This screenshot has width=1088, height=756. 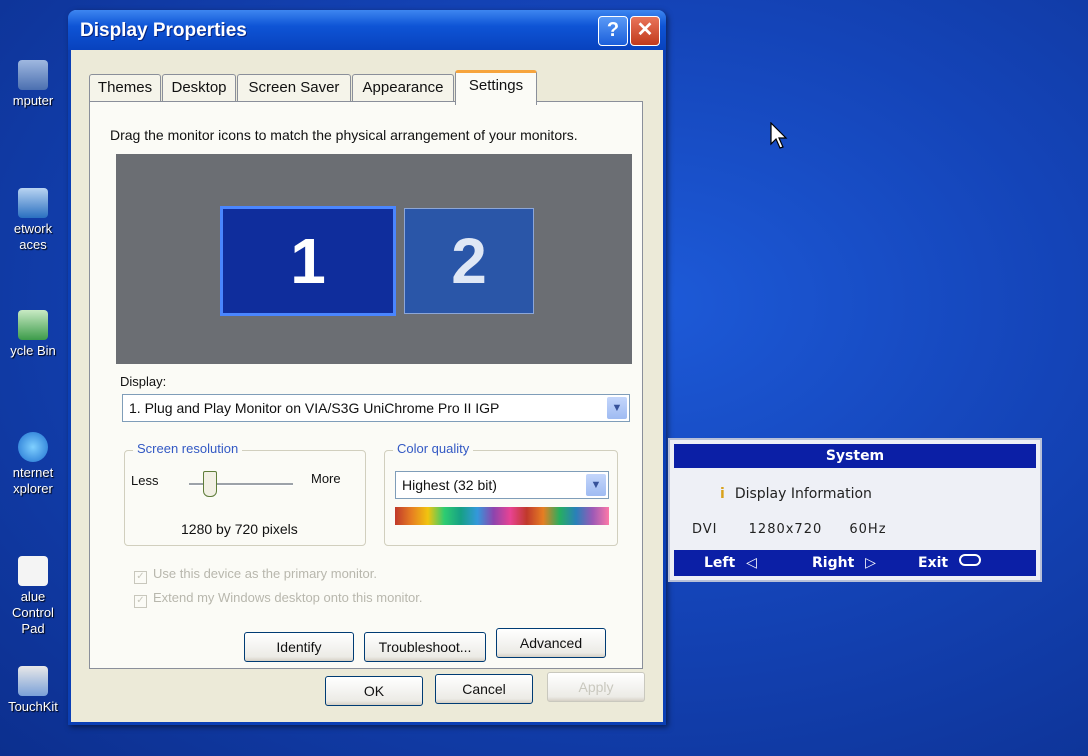 What do you see at coordinates (502, 516) in the screenshot?
I see `color-preview-bar` at bounding box center [502, 516].